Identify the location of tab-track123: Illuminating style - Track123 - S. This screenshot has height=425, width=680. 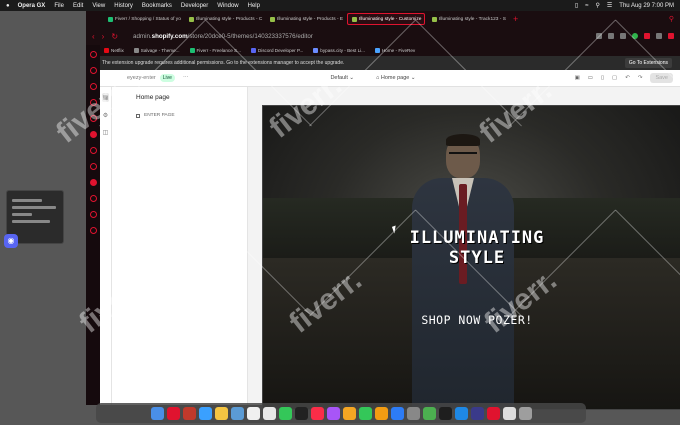
(467, 19).